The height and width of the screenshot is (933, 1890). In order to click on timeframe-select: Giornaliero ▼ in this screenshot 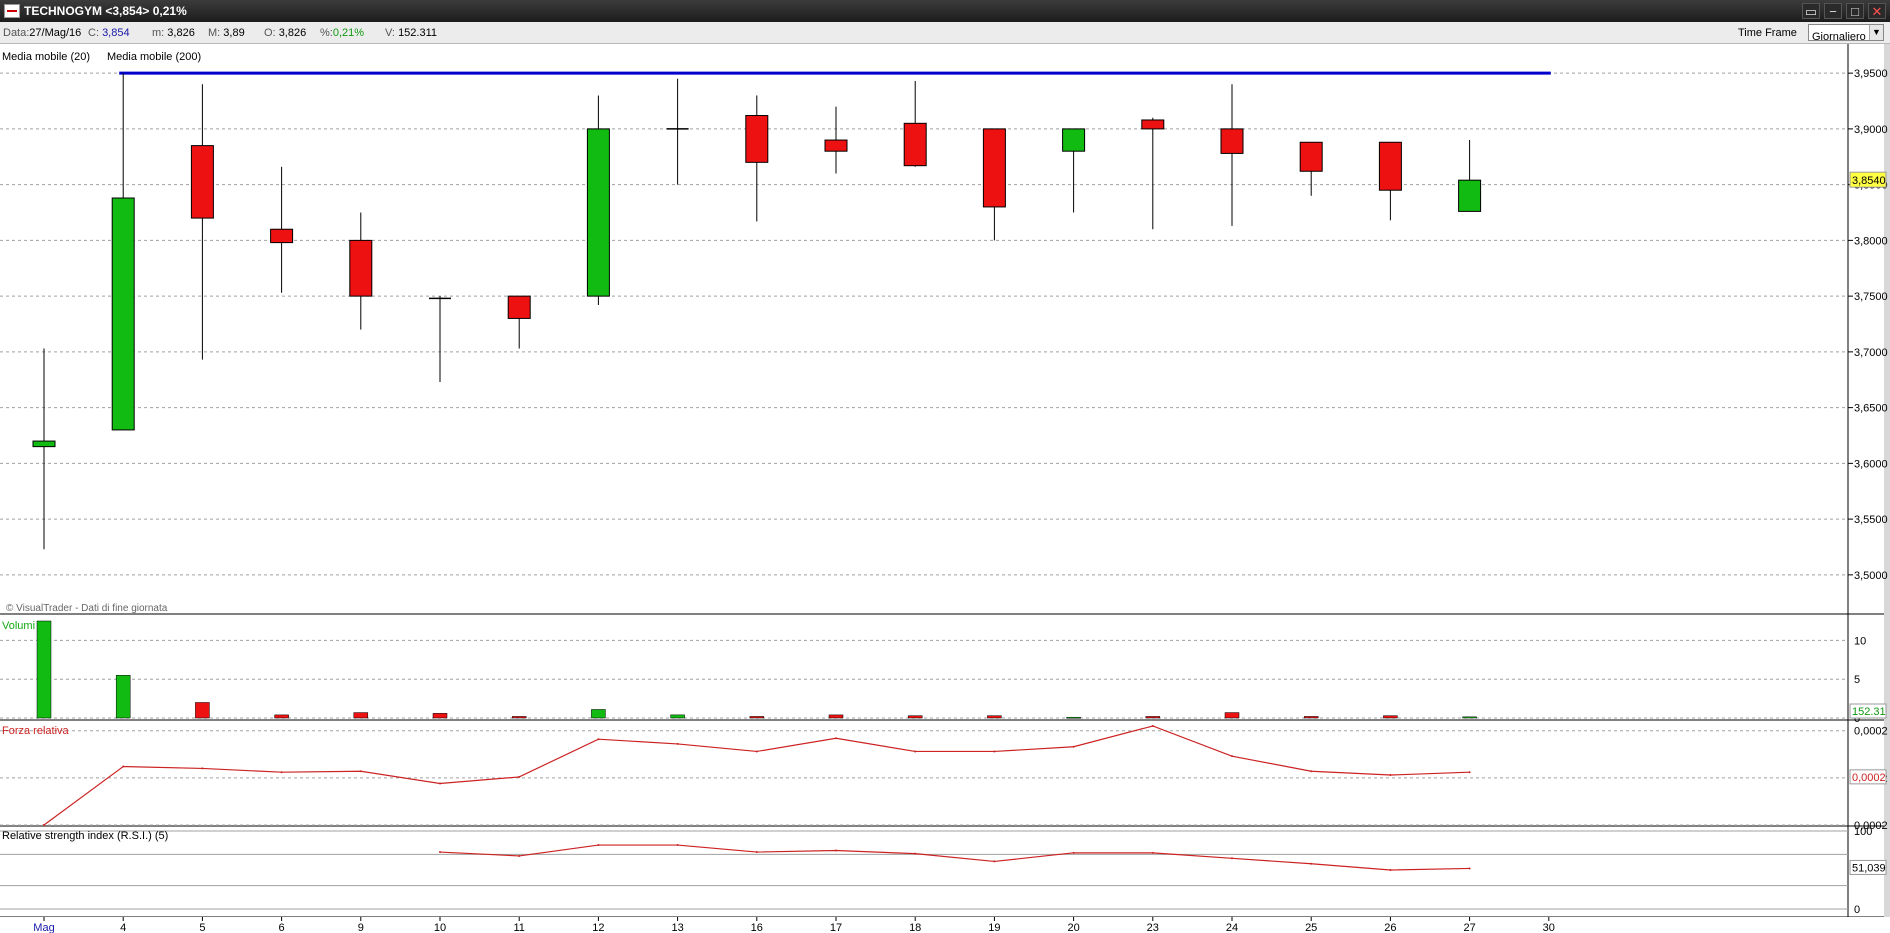, I will do `click(1846, 33)`.